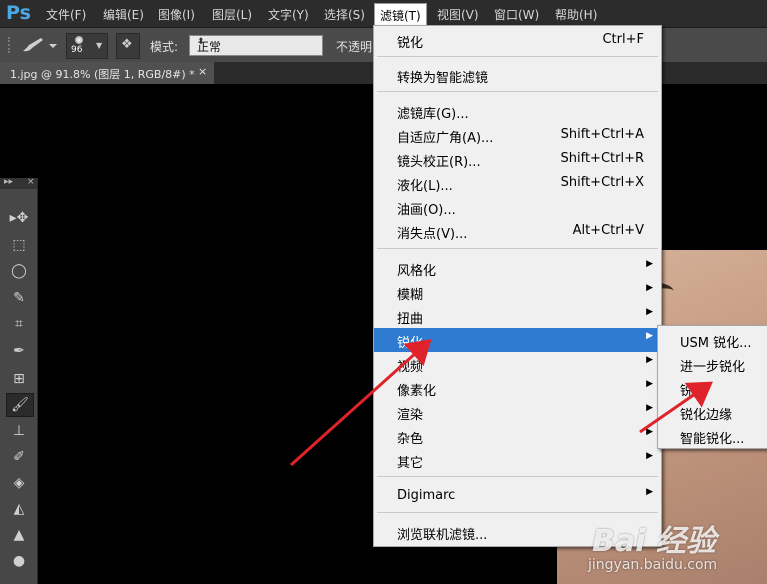 The width and height of the screenshot is (767, 584). Describe the element at coordinates (654, 541) in the screenshot. I see `baidu-jingyan-logo: Bai 经验` at that location.